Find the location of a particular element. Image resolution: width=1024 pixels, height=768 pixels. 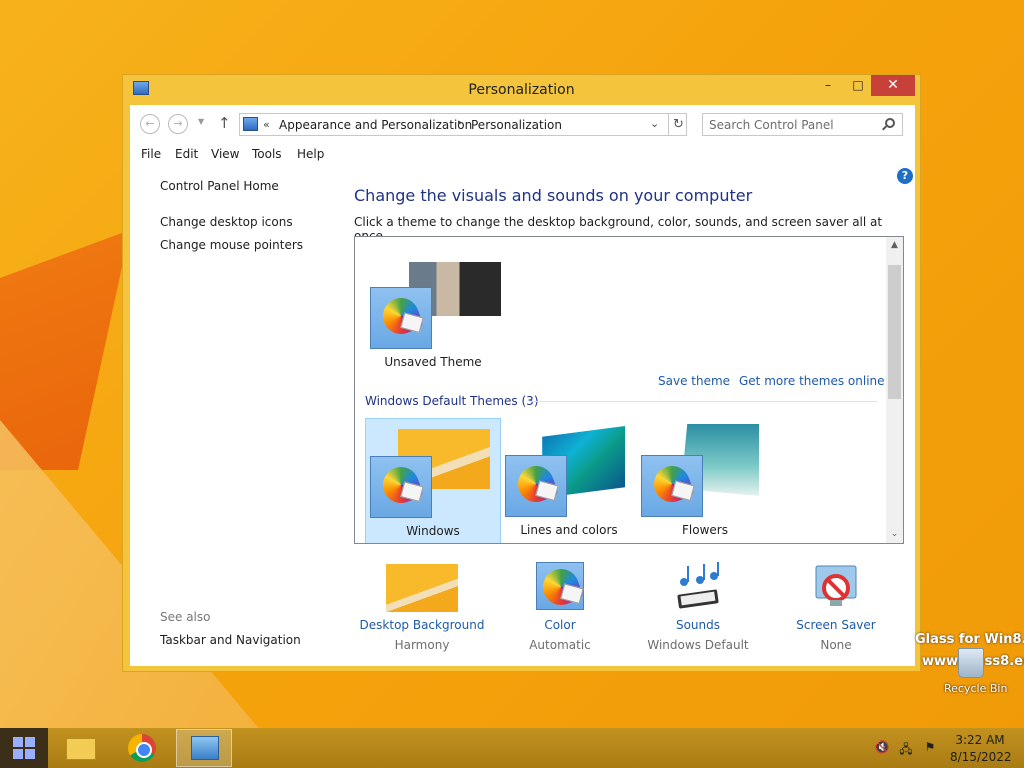

minimize-button: – is located at coordinates (828, 85).